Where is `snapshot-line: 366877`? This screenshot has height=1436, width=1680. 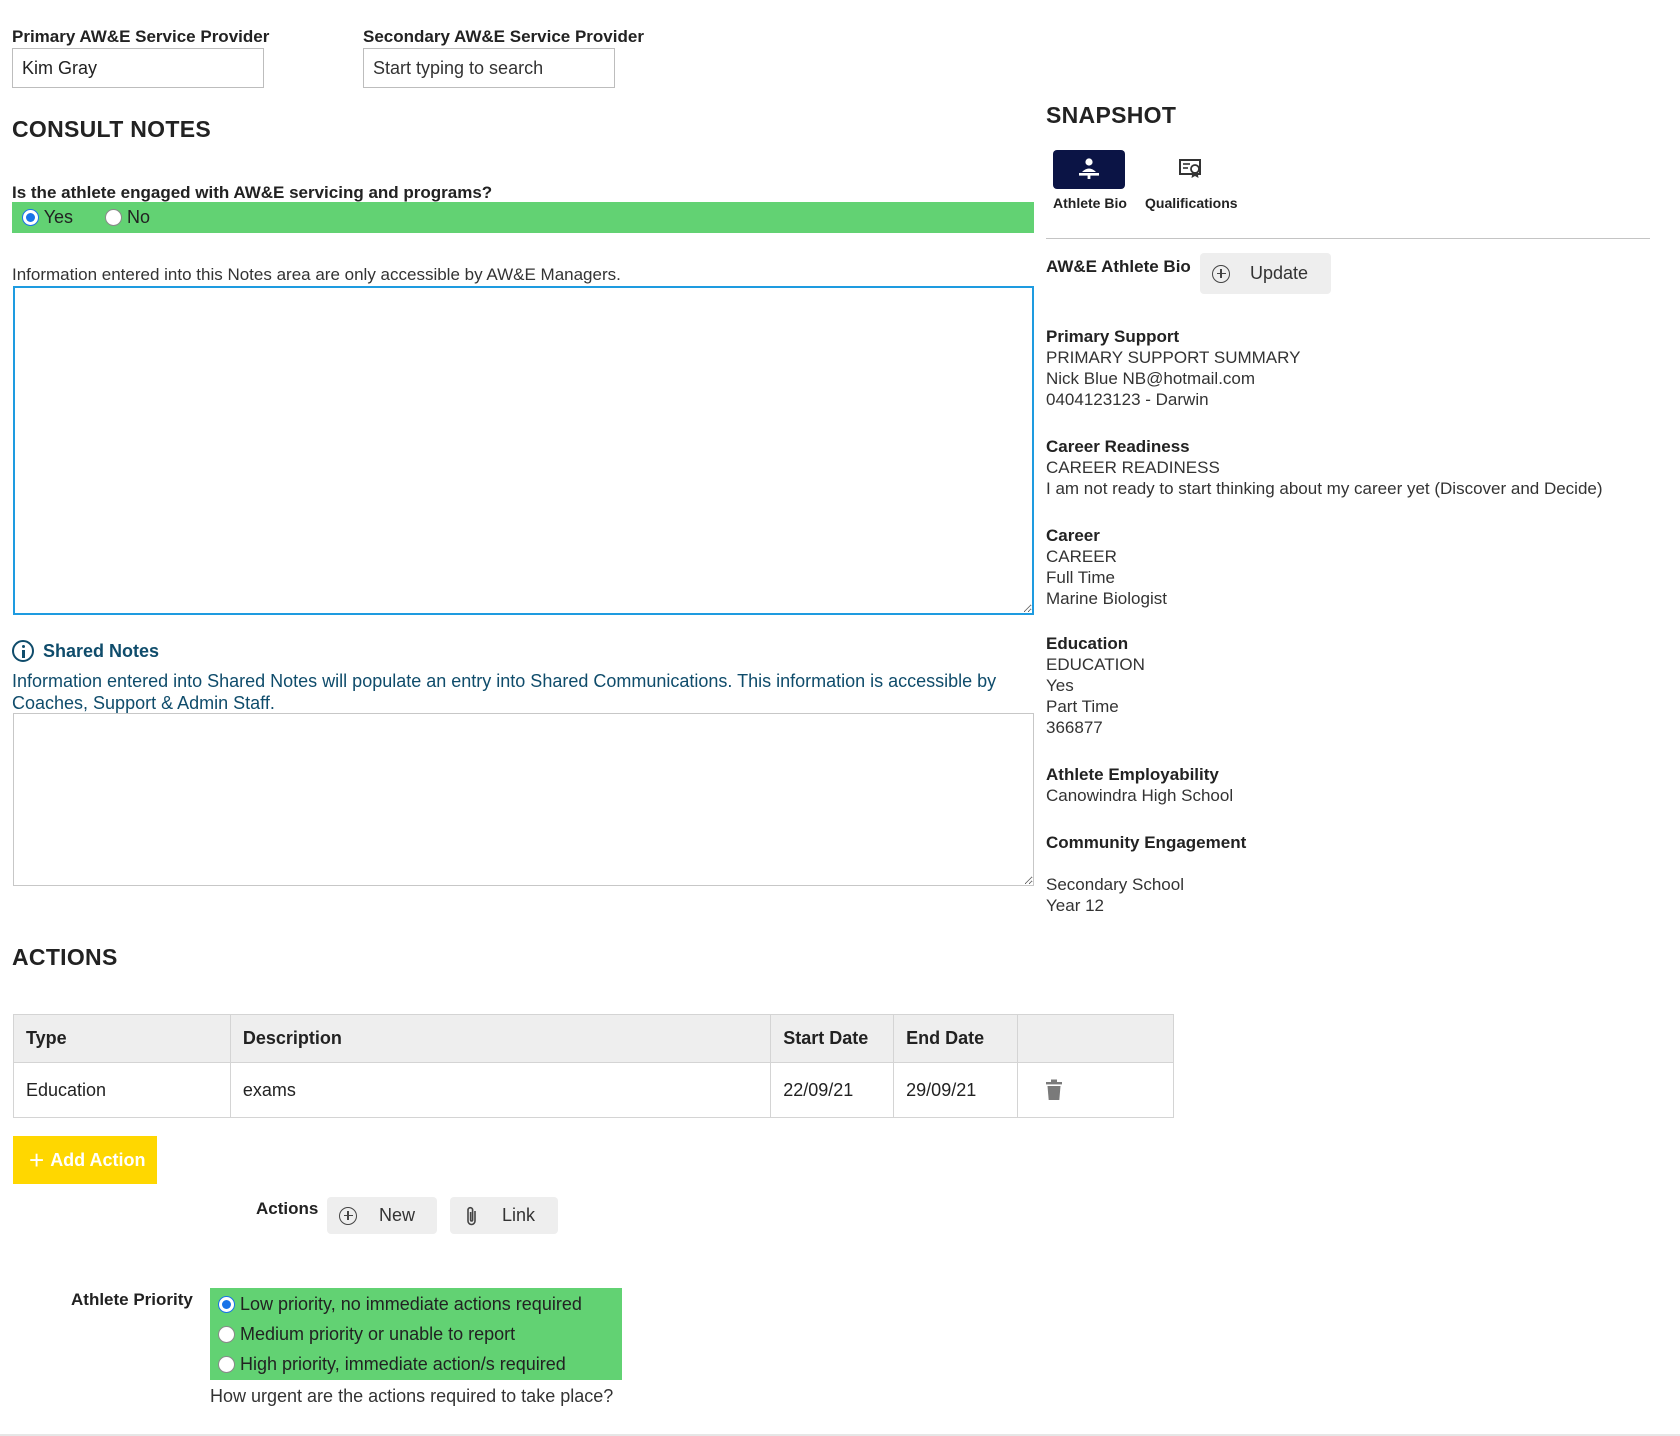
snapshot-line: 366877 is located at coordinates (1074, 727).